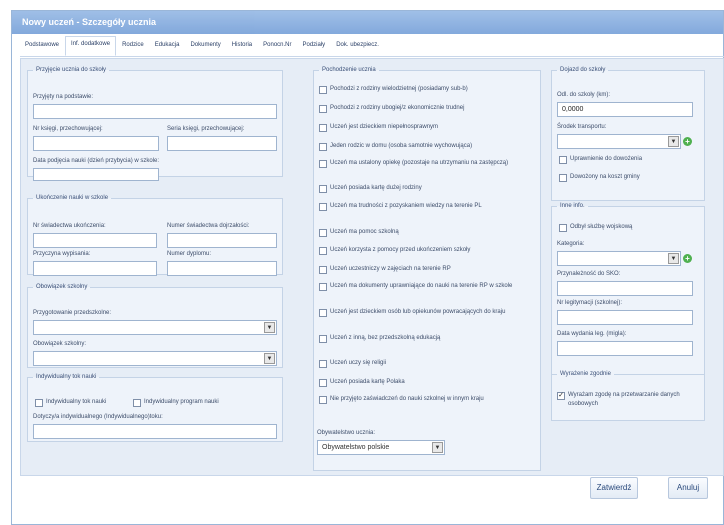  Describe the element at coordinates (424, 338) in the screenshot. I see `origin-item: Uczeń z inną, bez przedszkolną edukacją` at that location.